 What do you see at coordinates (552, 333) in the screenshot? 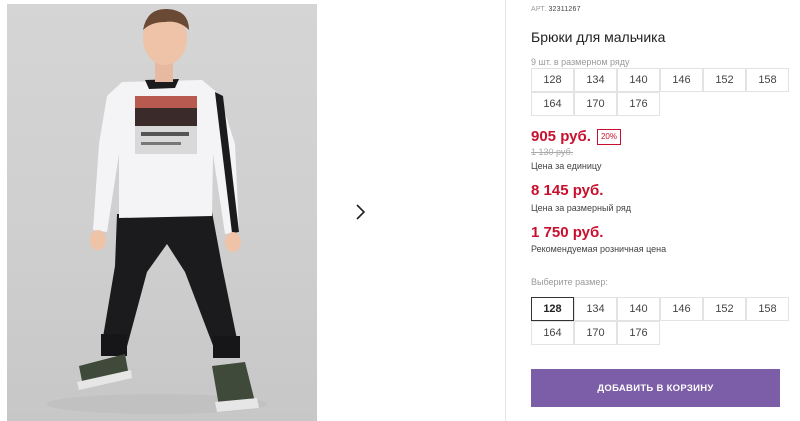
I see `size-option: 164` at bounding box center [552, 333].